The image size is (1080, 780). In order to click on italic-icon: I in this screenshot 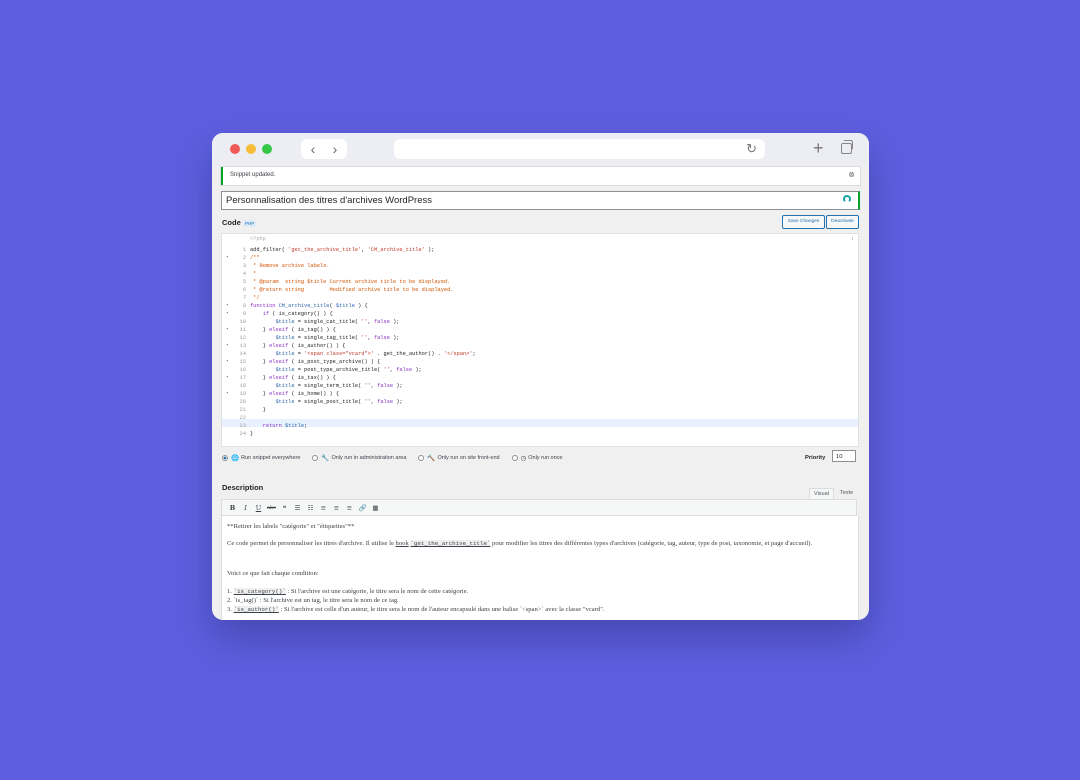, I will do `click(245, 508)`.